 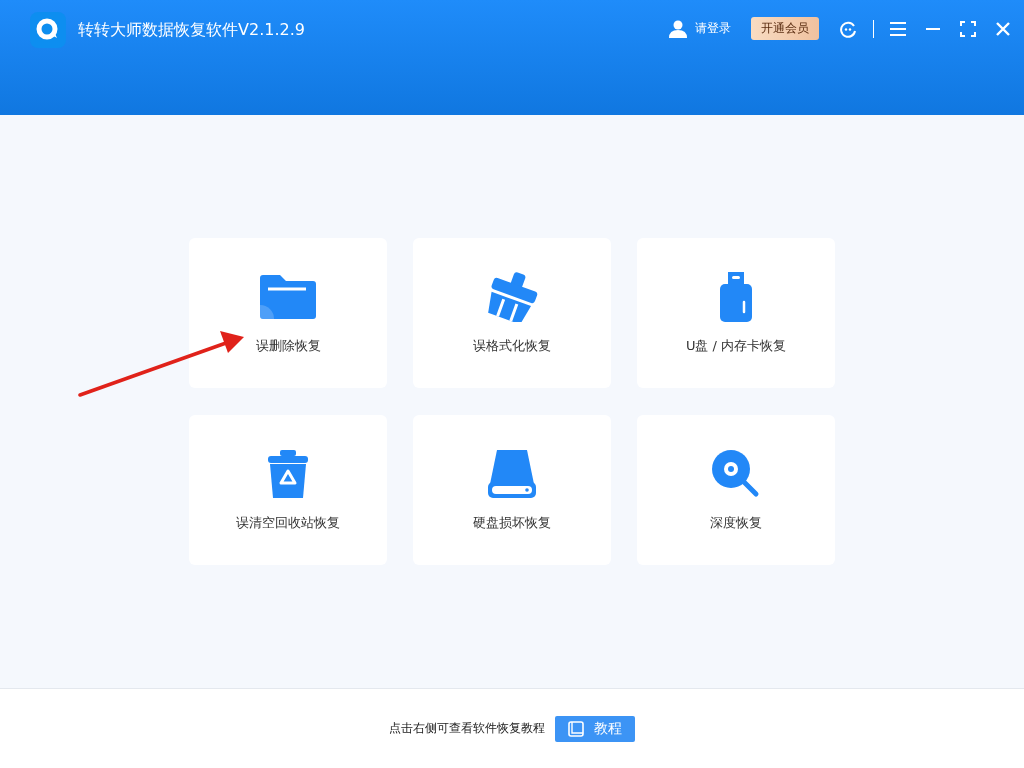 I want to click on app-logo-icon, so click(x=48, y=30).